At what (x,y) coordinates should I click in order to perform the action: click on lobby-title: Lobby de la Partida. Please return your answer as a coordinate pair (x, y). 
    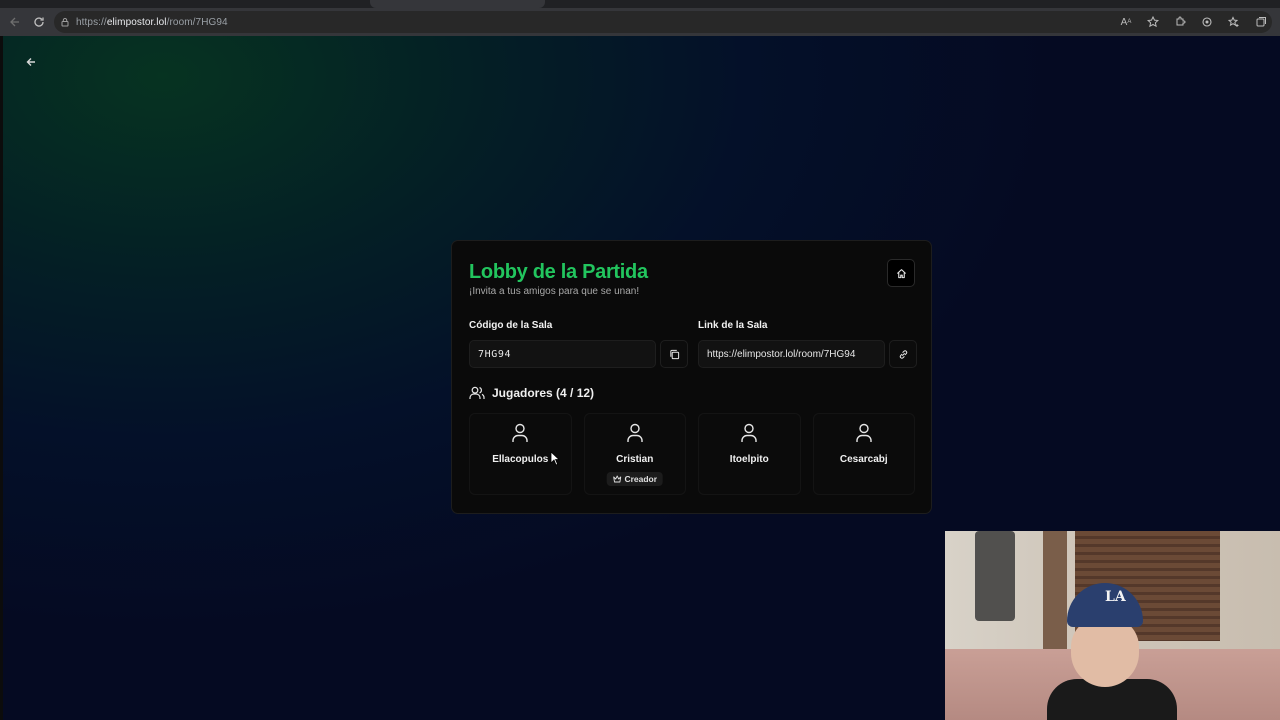
    Looking at the image, I should click on (558, 272).